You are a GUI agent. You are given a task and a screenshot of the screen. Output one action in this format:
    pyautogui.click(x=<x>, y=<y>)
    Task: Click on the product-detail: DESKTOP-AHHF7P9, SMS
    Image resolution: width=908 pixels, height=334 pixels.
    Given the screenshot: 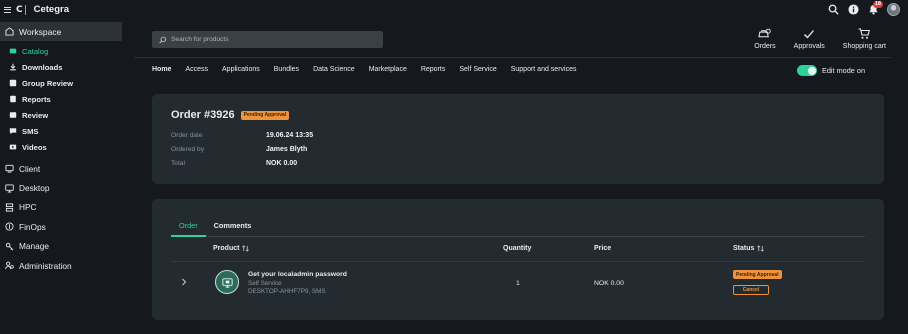 What is the action you would take?
    pyautogui.click(x=287, y=291)
    